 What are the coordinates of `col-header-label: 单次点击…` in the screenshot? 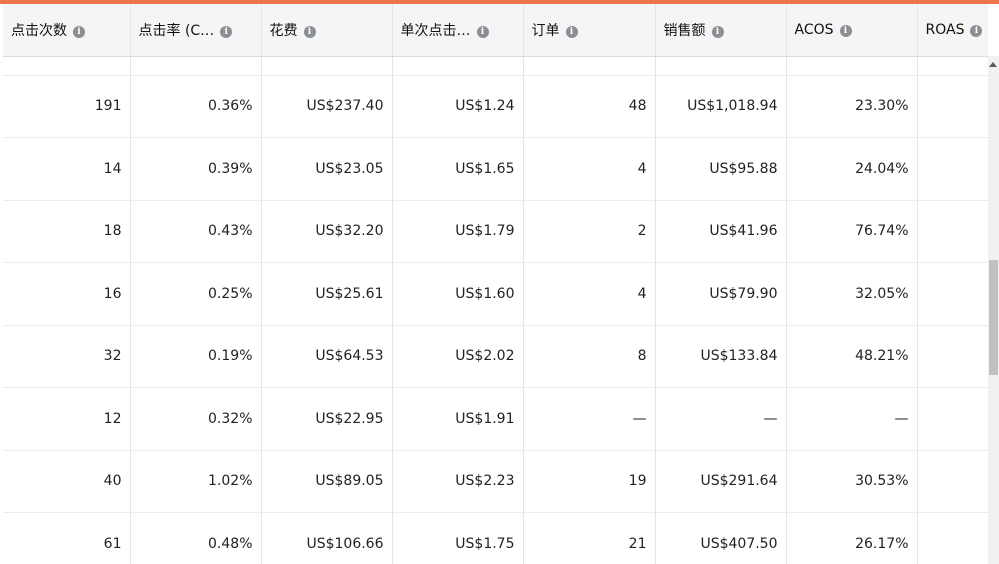 It's located at (435, 30).